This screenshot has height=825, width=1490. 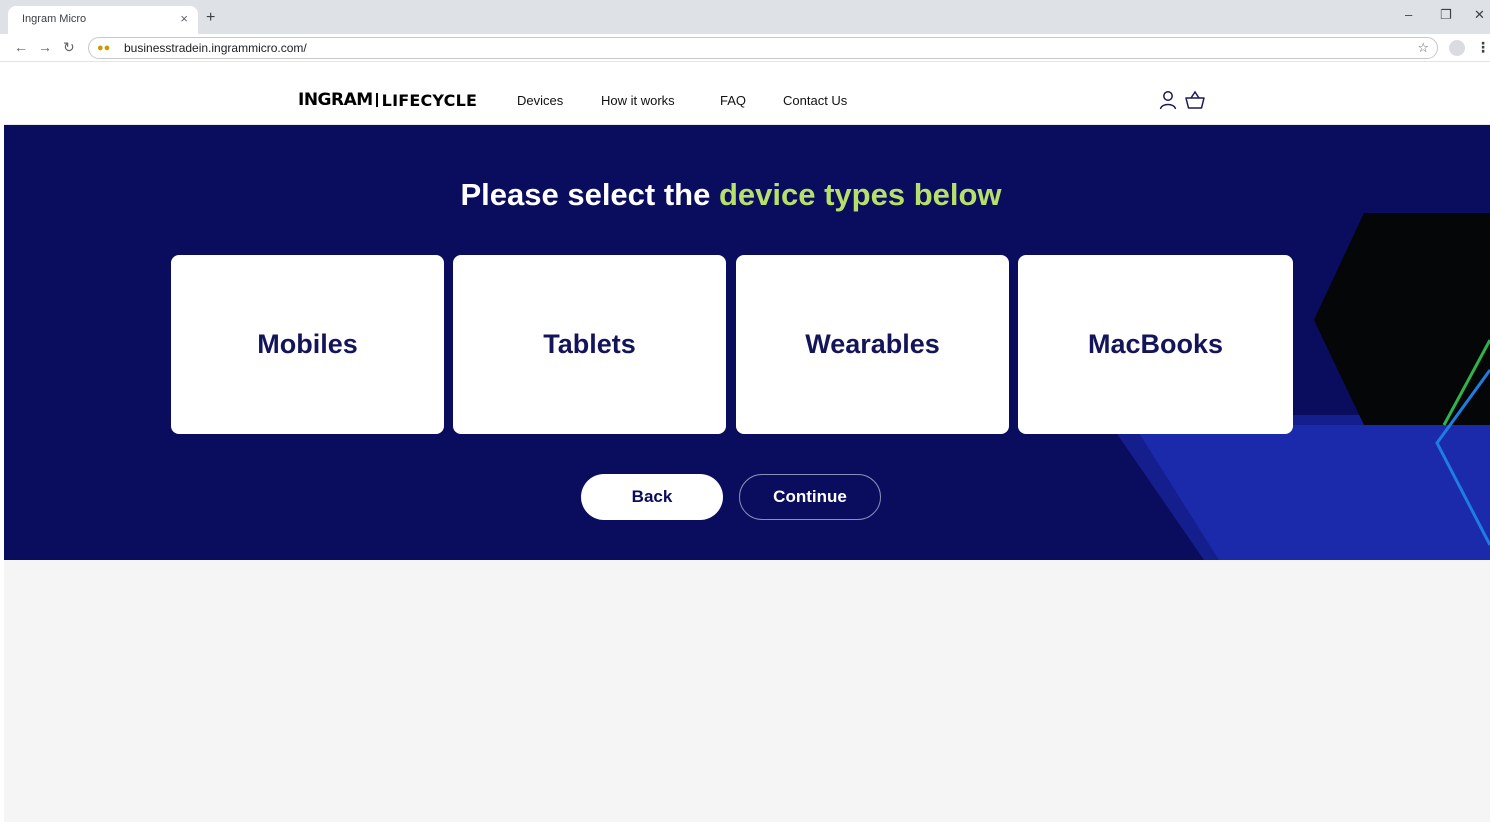 I want to click on device-card-mobiles: Mobiles, so click(x=307, y=344).